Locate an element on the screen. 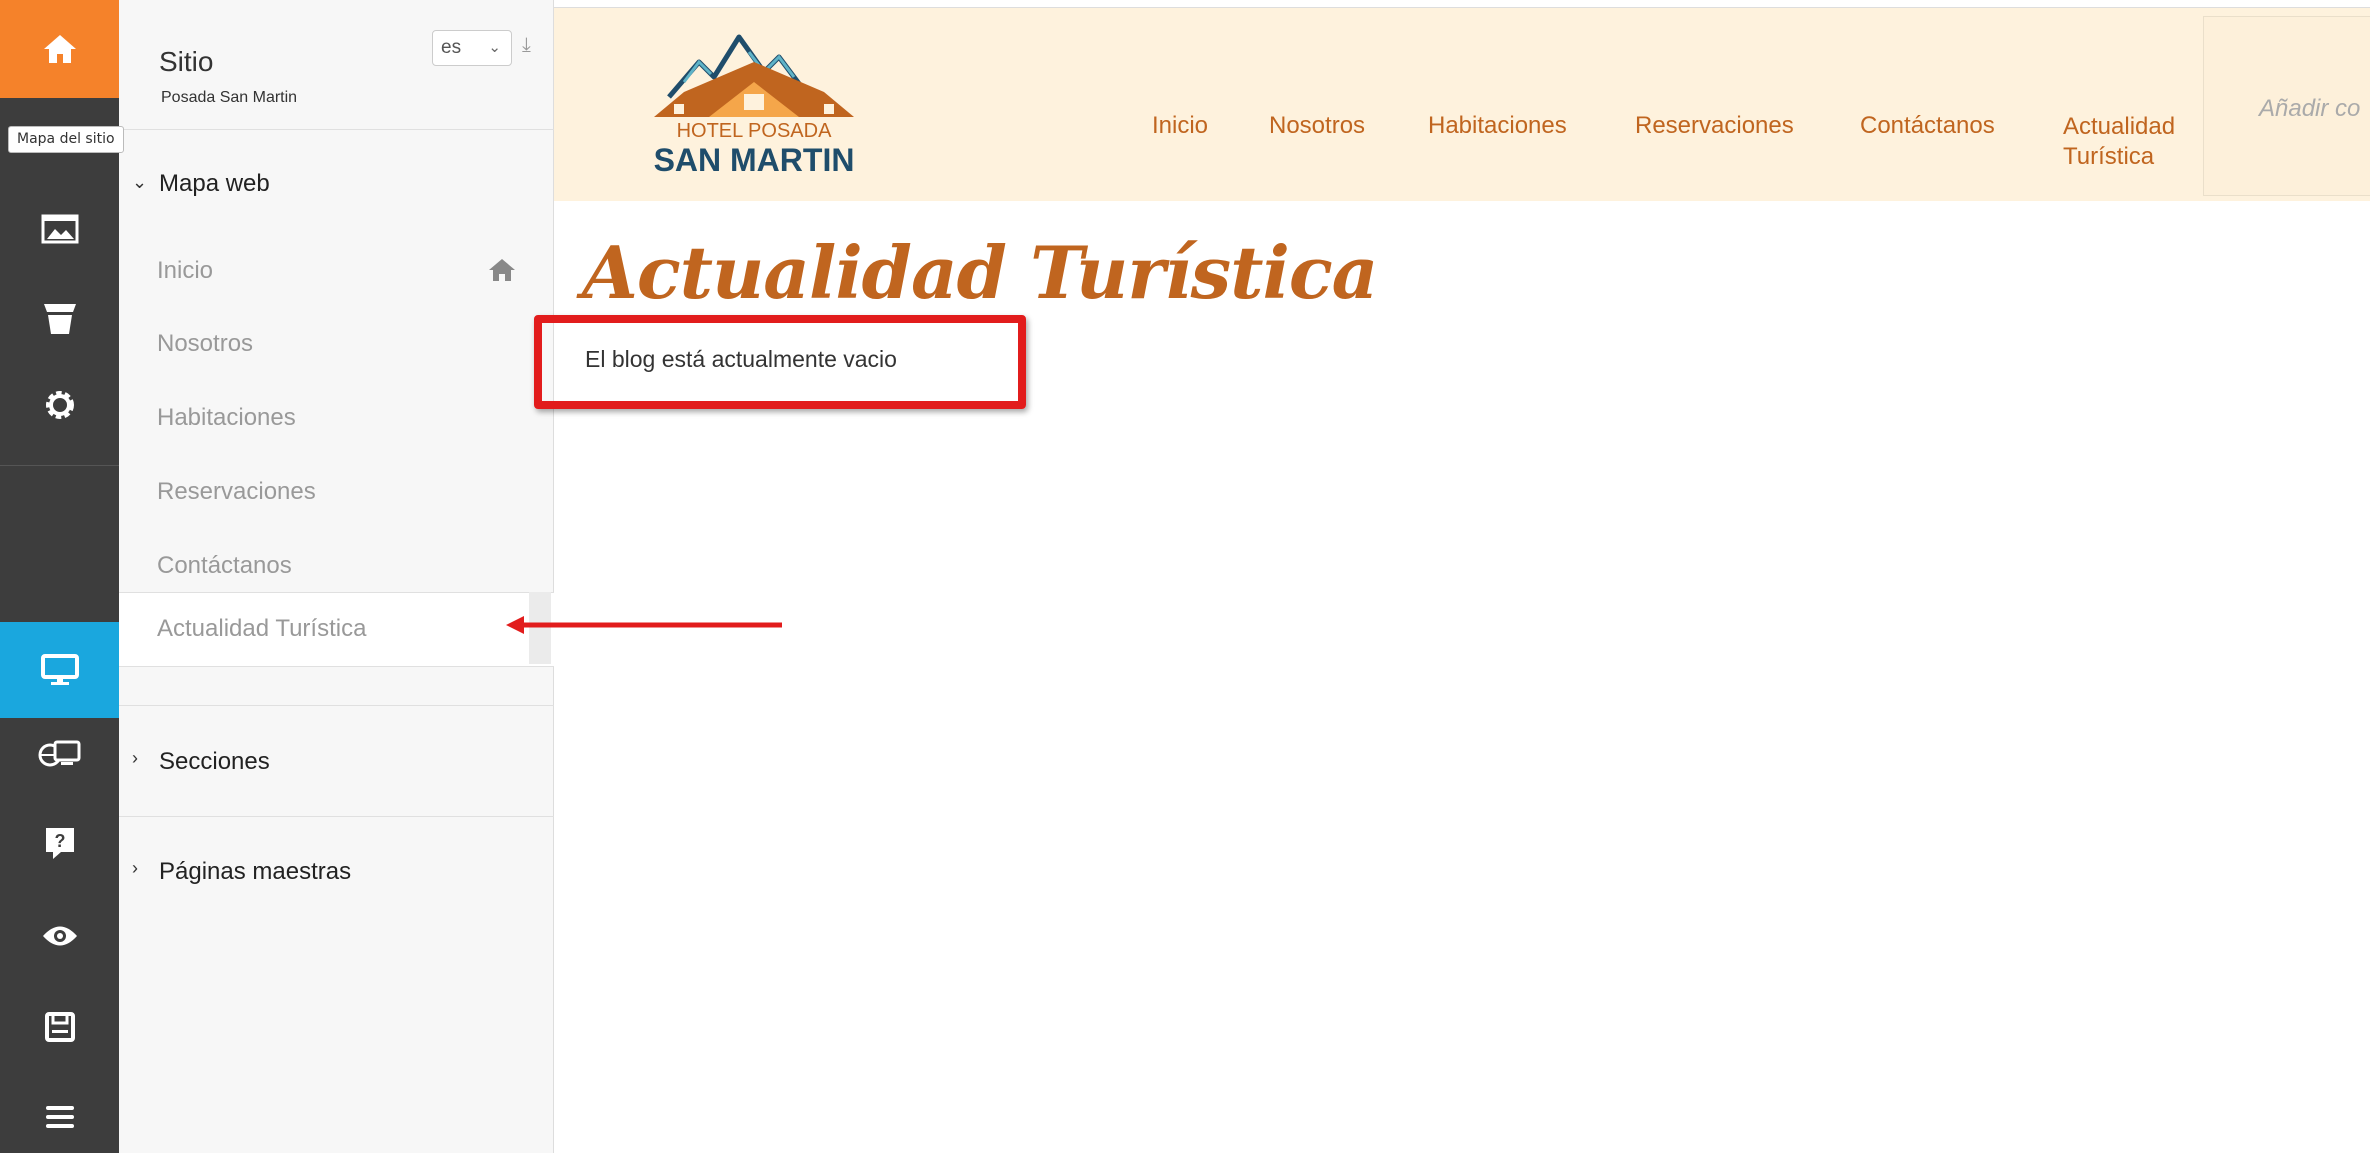  gear-icon is located at coordinates (59, 405).